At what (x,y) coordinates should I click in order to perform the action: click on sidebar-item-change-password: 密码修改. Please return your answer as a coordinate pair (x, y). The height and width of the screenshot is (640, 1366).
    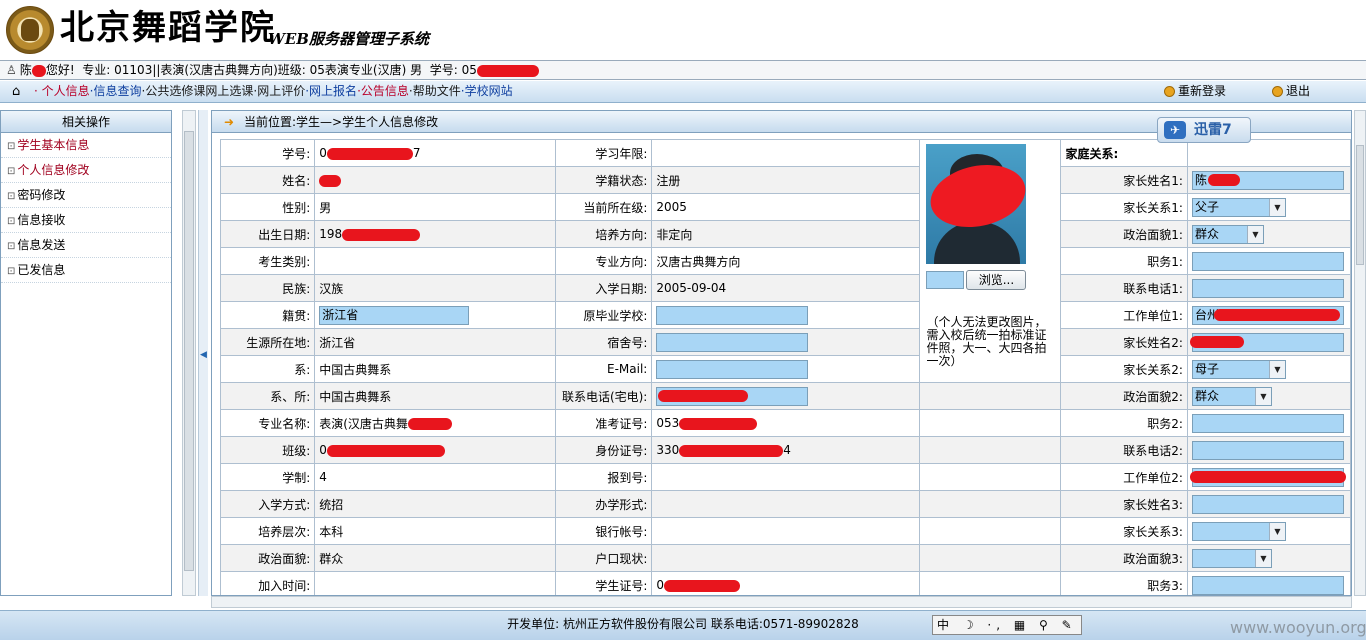
    Looking at the image, I should click on (86, 195).